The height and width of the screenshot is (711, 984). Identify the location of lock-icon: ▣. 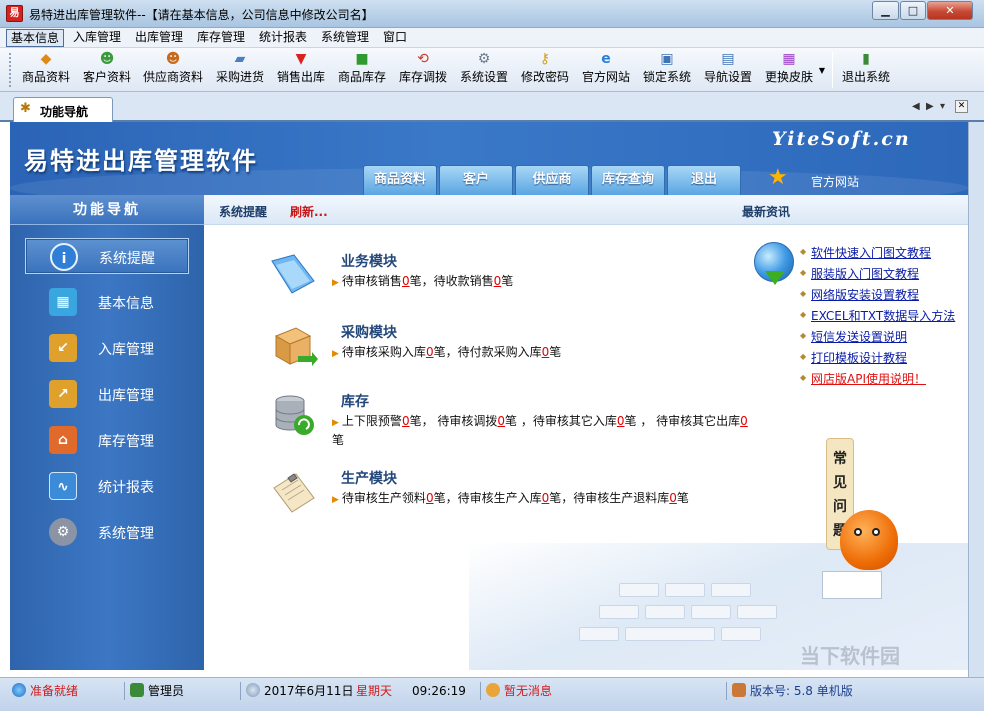
(667, 59).